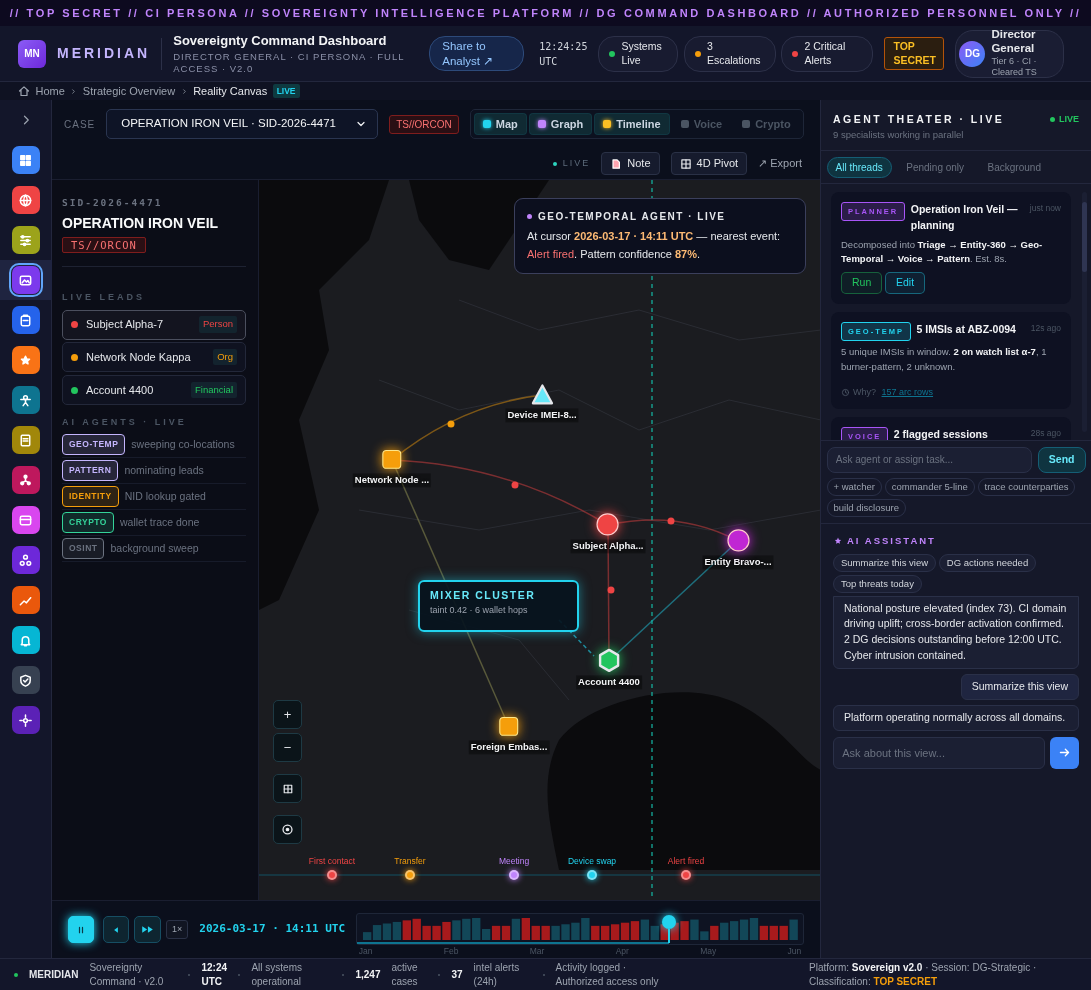  Describe the element at coordinates (987, 562) in the screenshot. I see `prompt-chip: DG actions needed` at that location.